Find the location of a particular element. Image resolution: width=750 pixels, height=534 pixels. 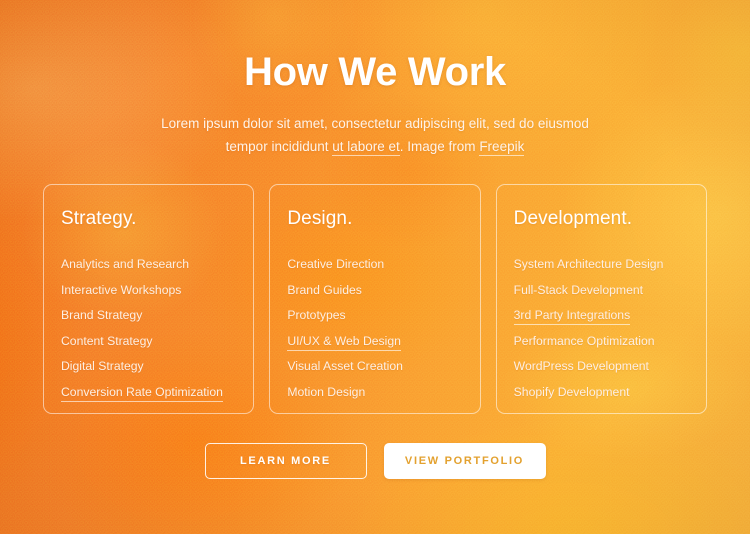

list-item: Visual Asset Creation is located at coordinates (383, 367).